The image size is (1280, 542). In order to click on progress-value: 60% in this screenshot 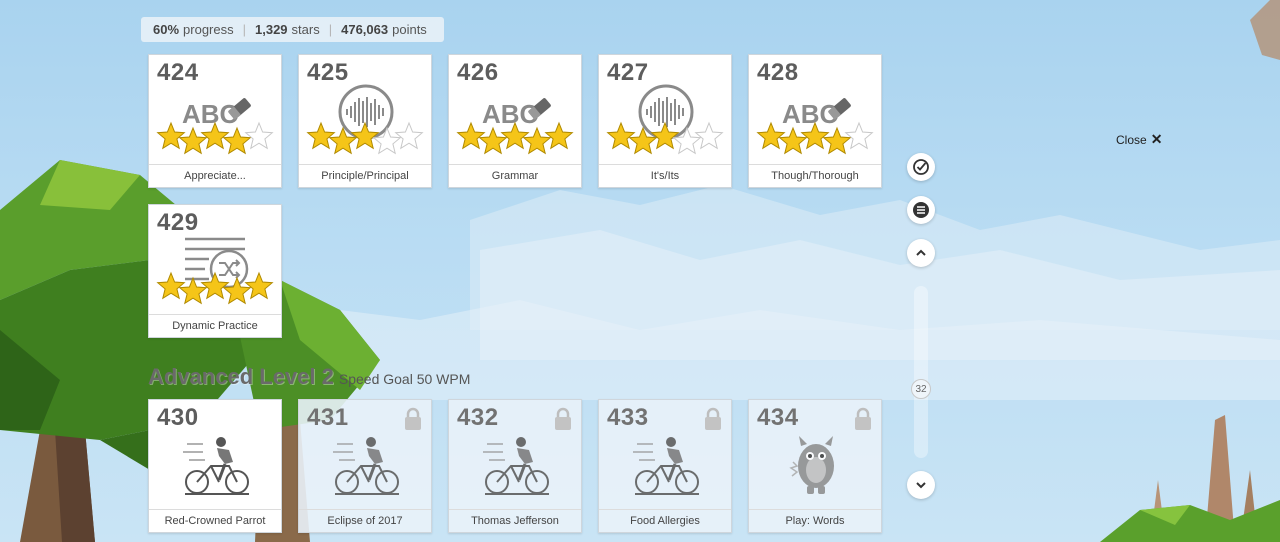, I will do `click(166, 29)`.